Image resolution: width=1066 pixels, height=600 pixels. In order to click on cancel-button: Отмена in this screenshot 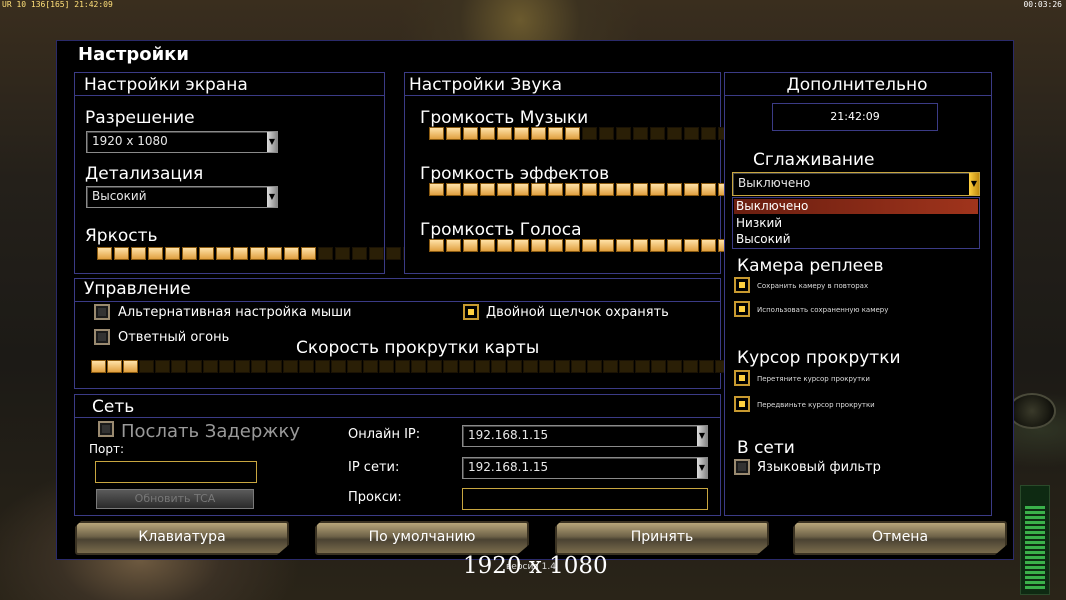, I will do `click(900, 538)`.